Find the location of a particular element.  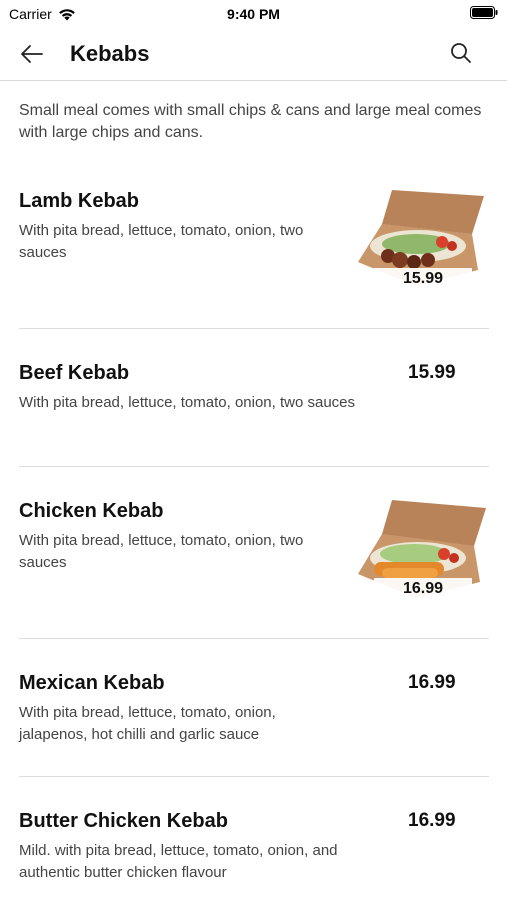

item-price: 15.99 is located at coordinates (432, 372).